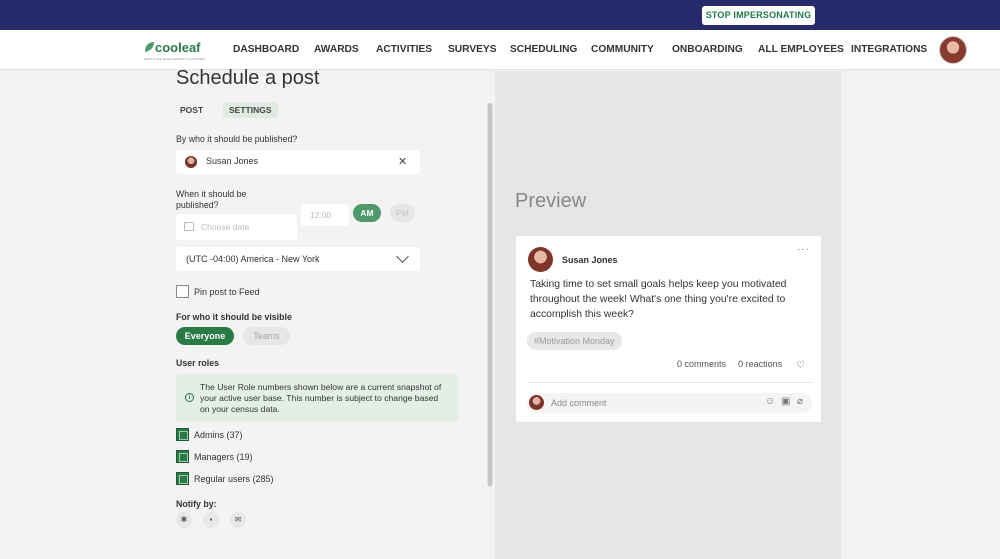 The width and height of the screenshot is (1000, 559). What do you see at coordinates (590, 260) in the screenshot?
I see `post-author: Susan Jones` at bounding box center [590, 260].